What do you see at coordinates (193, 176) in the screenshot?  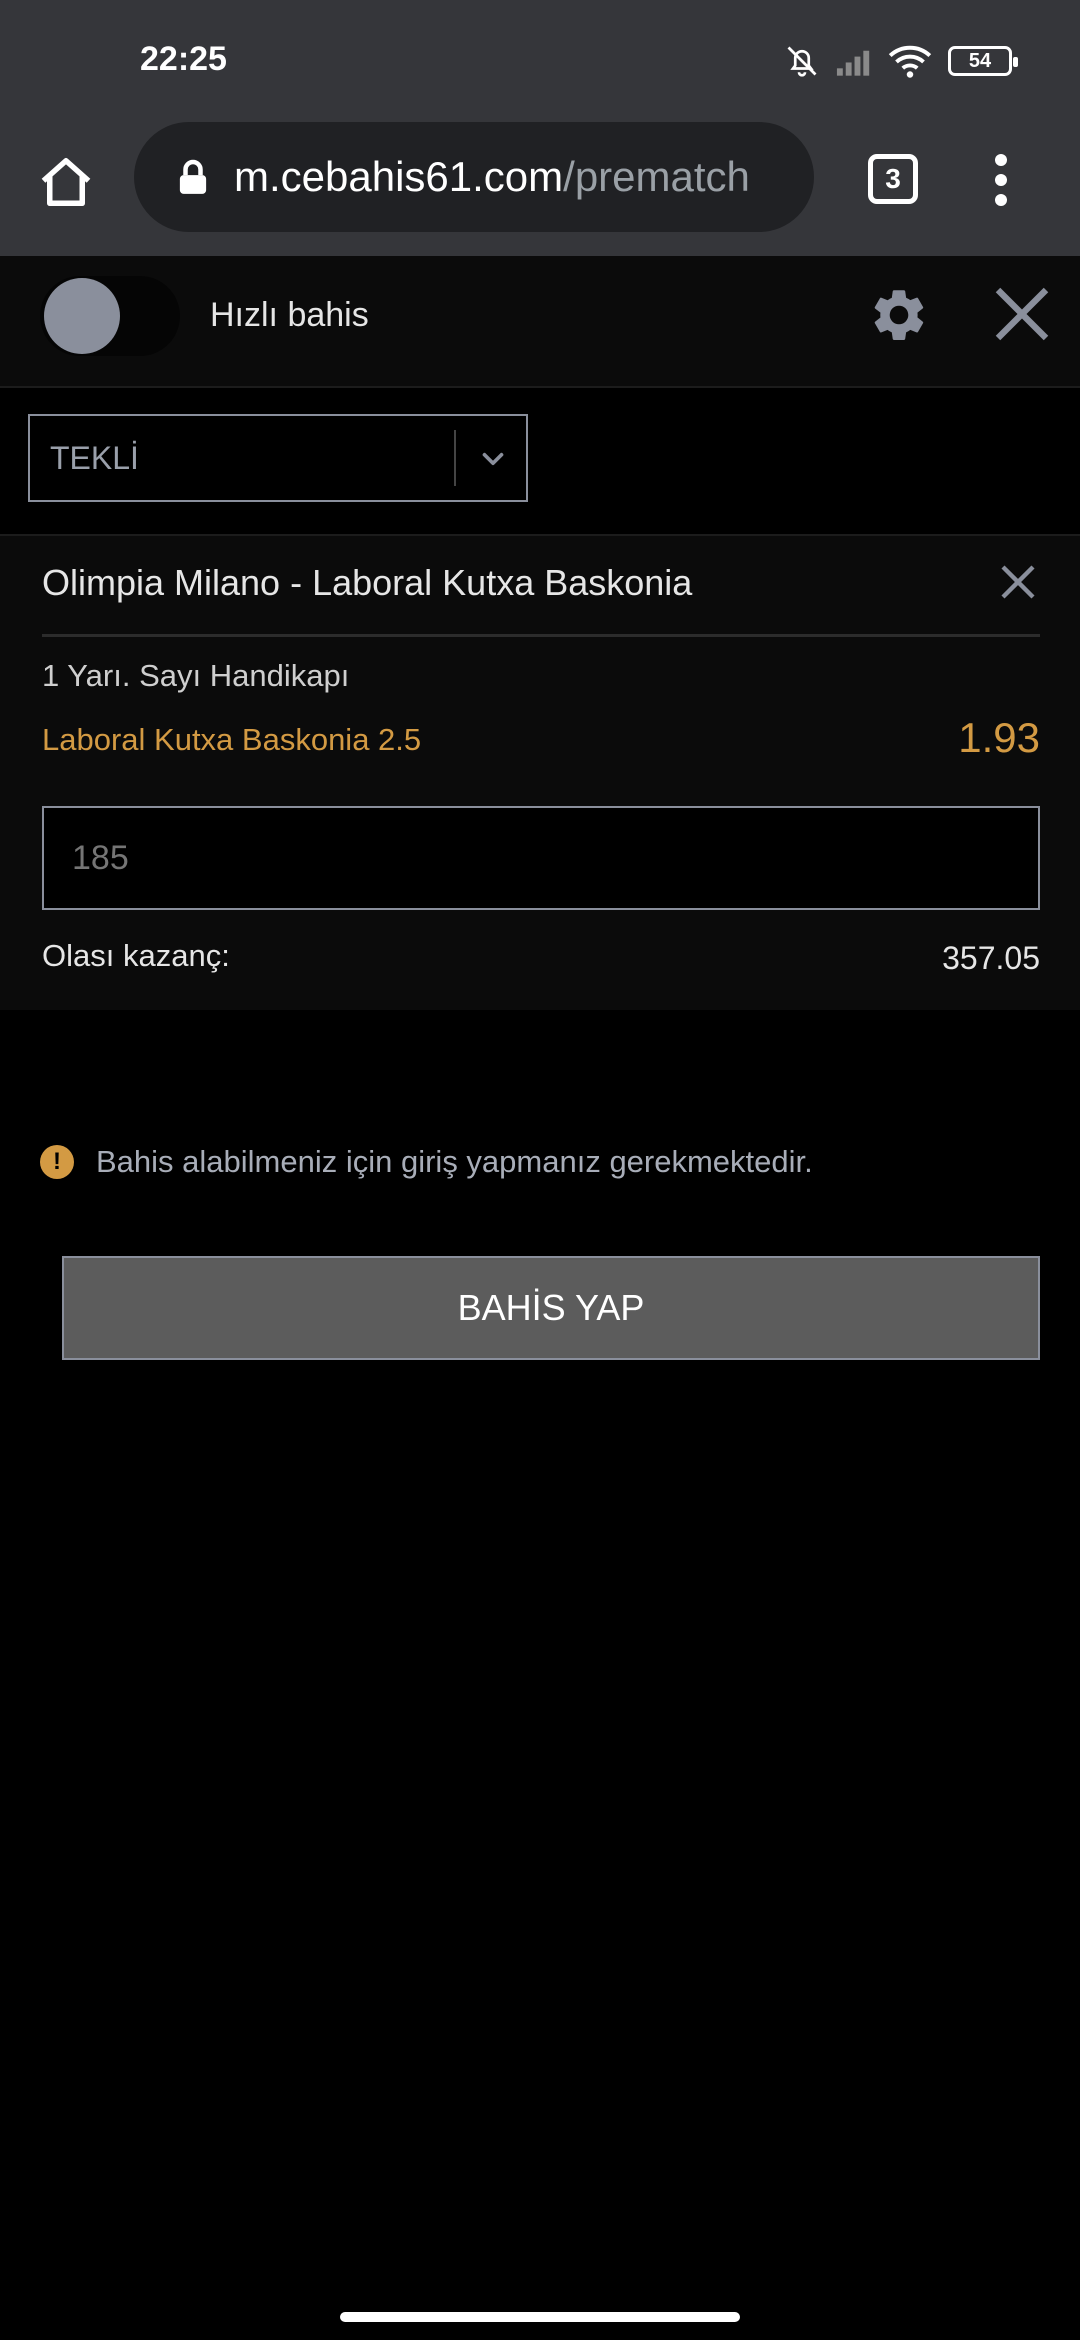 I see `lock-icon` at bounding box center [193, 176].